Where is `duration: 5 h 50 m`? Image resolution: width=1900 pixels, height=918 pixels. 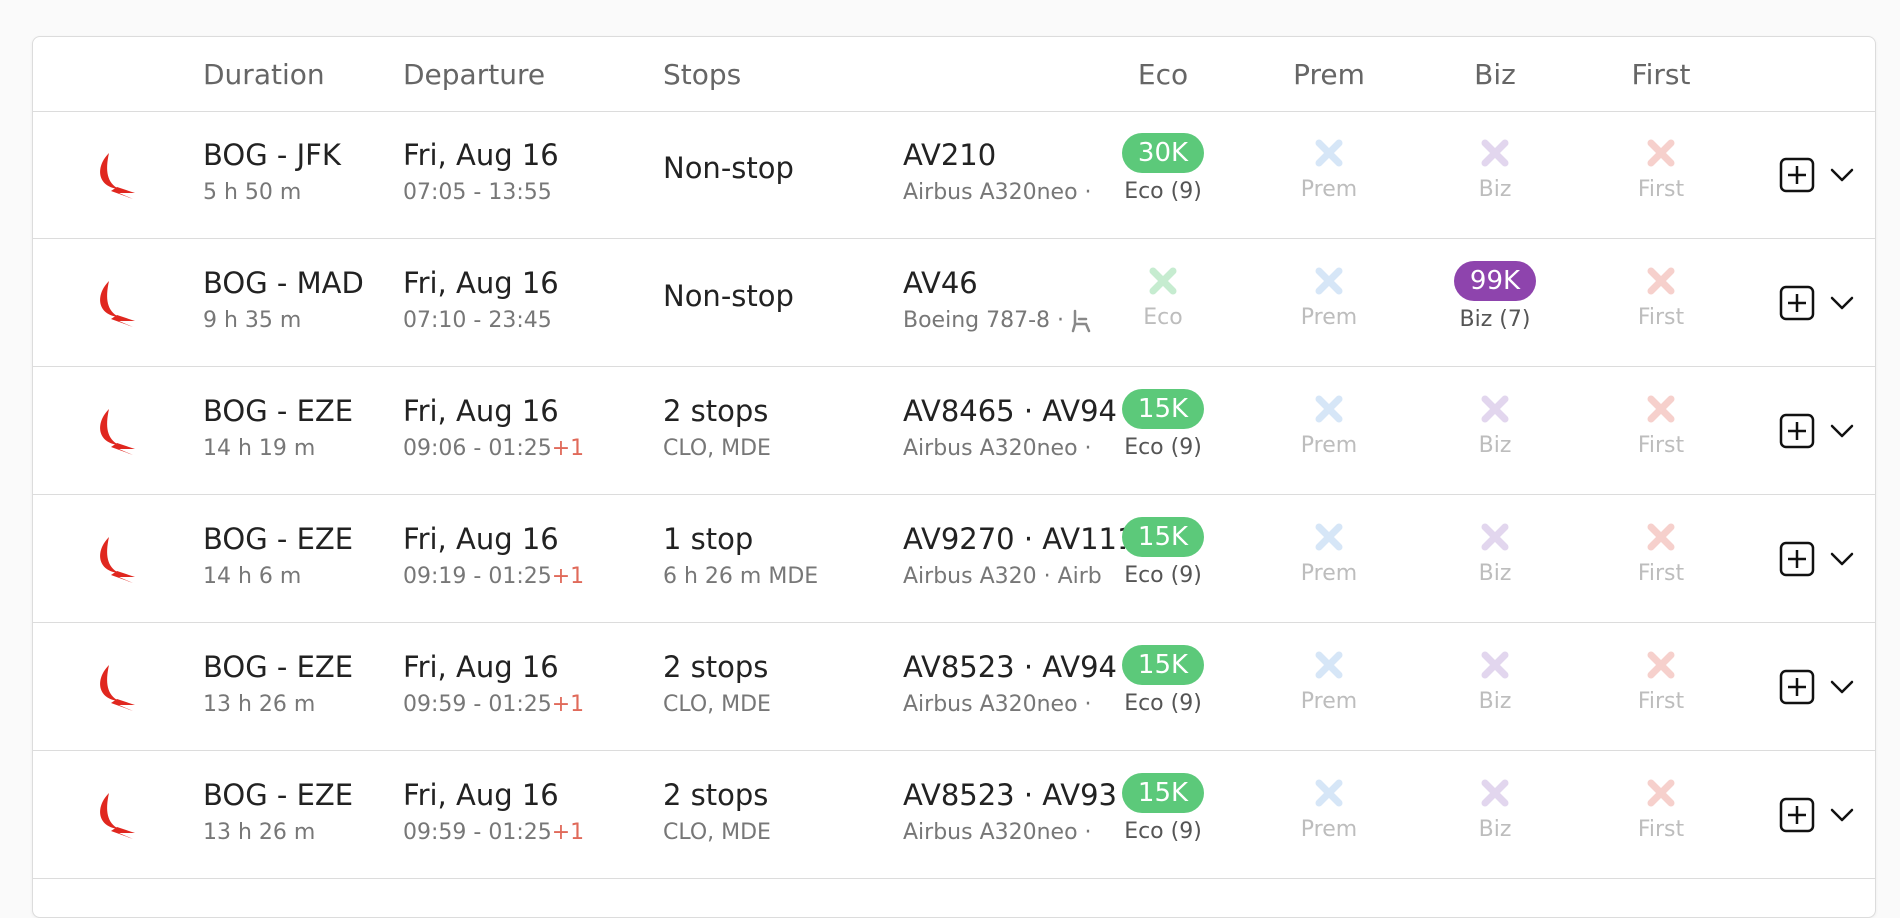 duration: 5 h 50 m is located at coordinates (252, 192).